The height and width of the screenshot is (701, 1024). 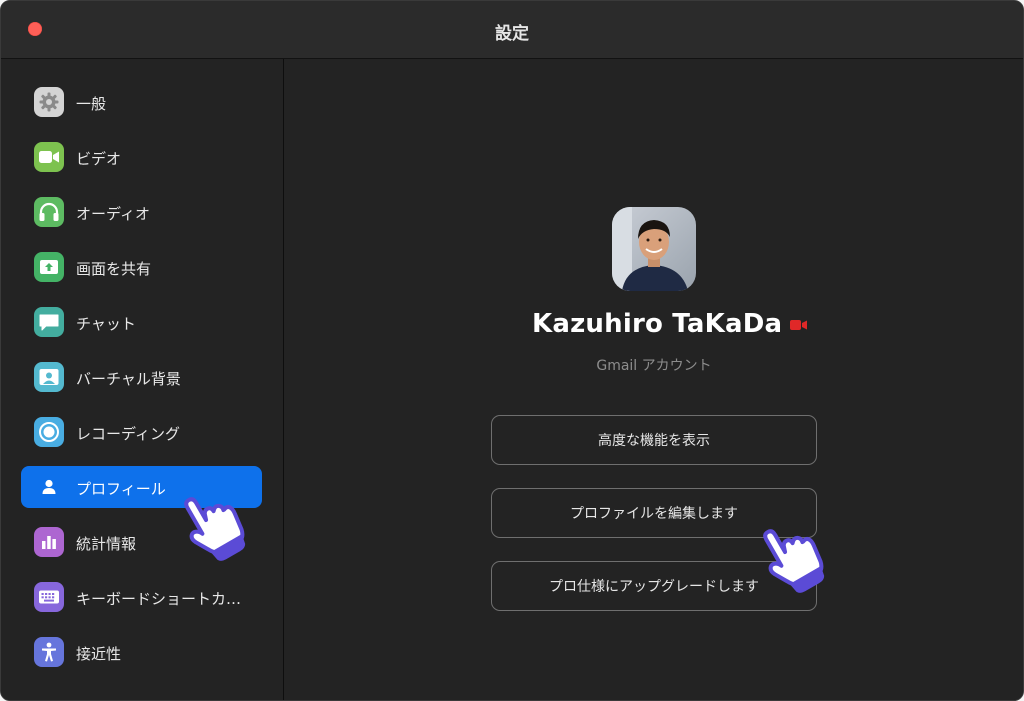 I want to click on sidebar-item-recording: レコーディング, so click(x=141, y=432).